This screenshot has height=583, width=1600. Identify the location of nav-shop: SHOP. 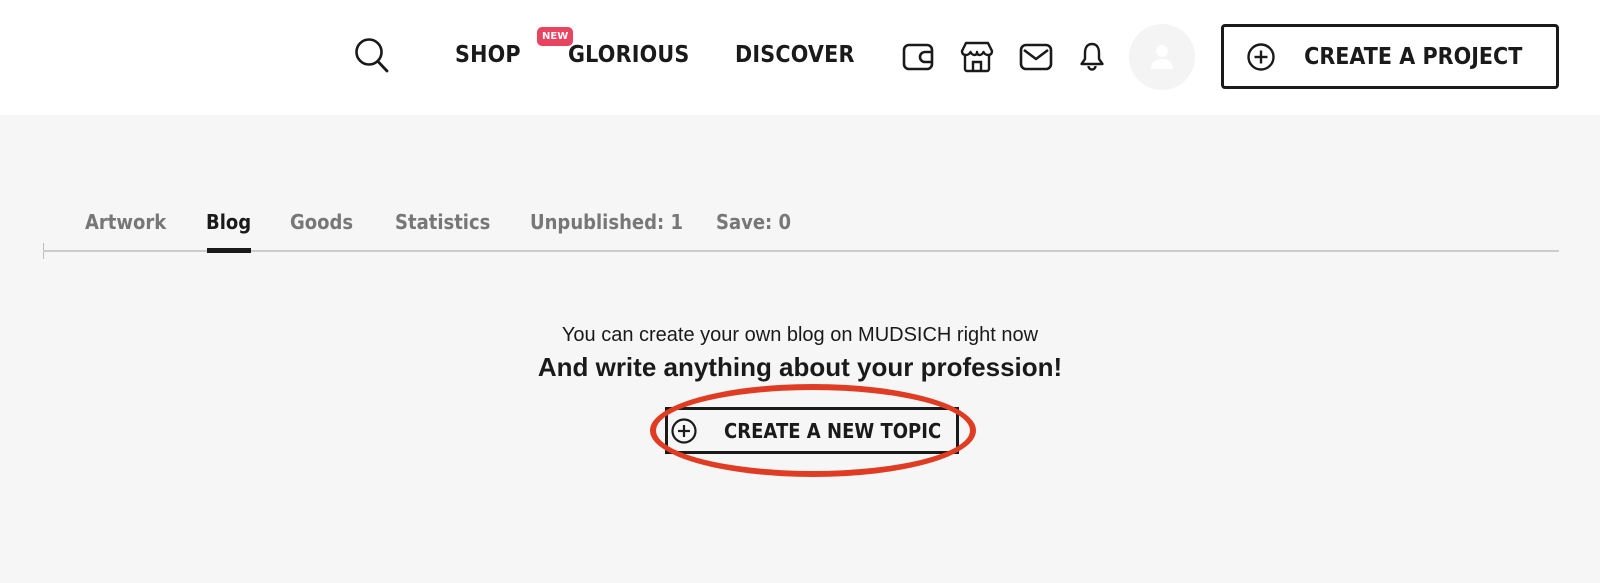
(488, 55).